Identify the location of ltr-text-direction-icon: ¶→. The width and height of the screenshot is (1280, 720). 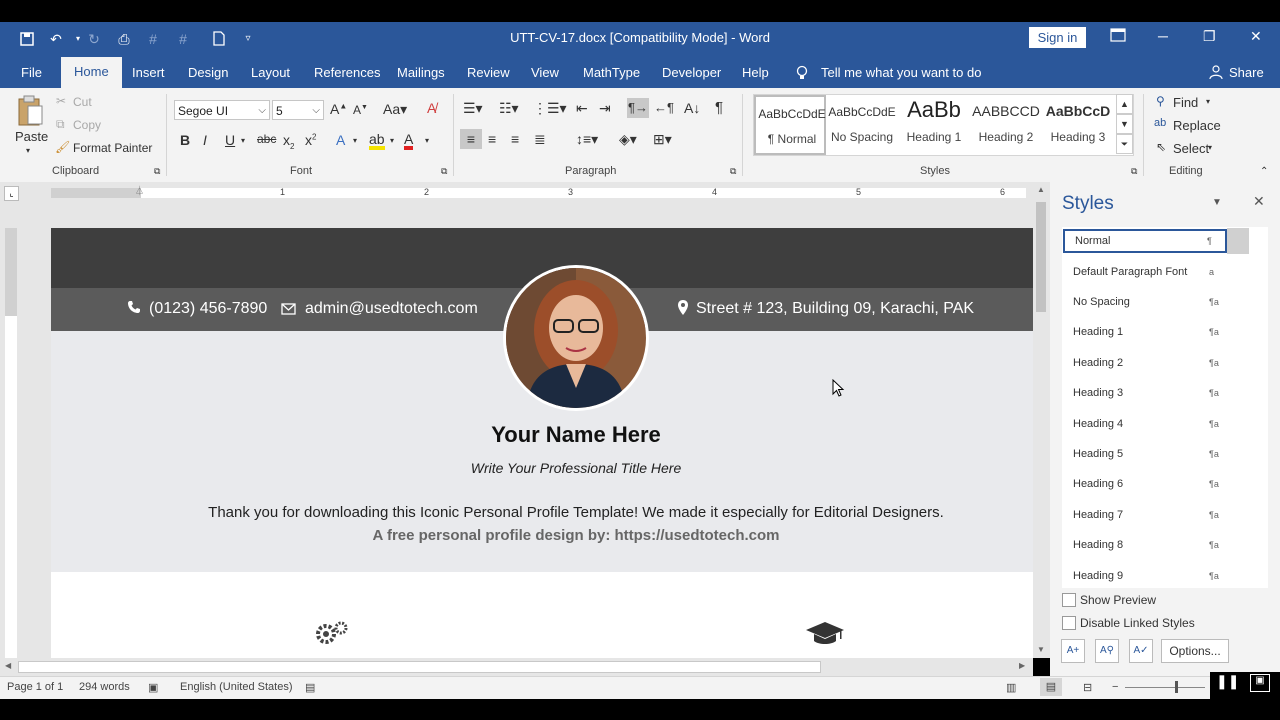
(638, 108).